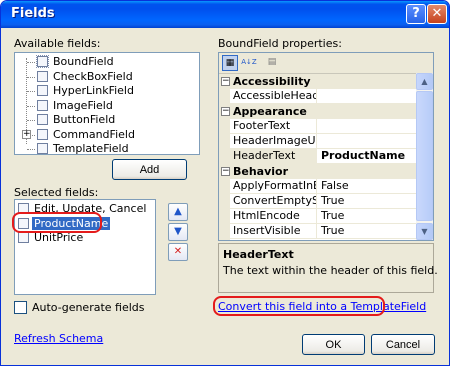 Image resolution: width=450 pixels, height=366 pixels. Describe the element at coordinates (230, 63) in the screenshot. I see `categorized-icon: ▦` at that location.